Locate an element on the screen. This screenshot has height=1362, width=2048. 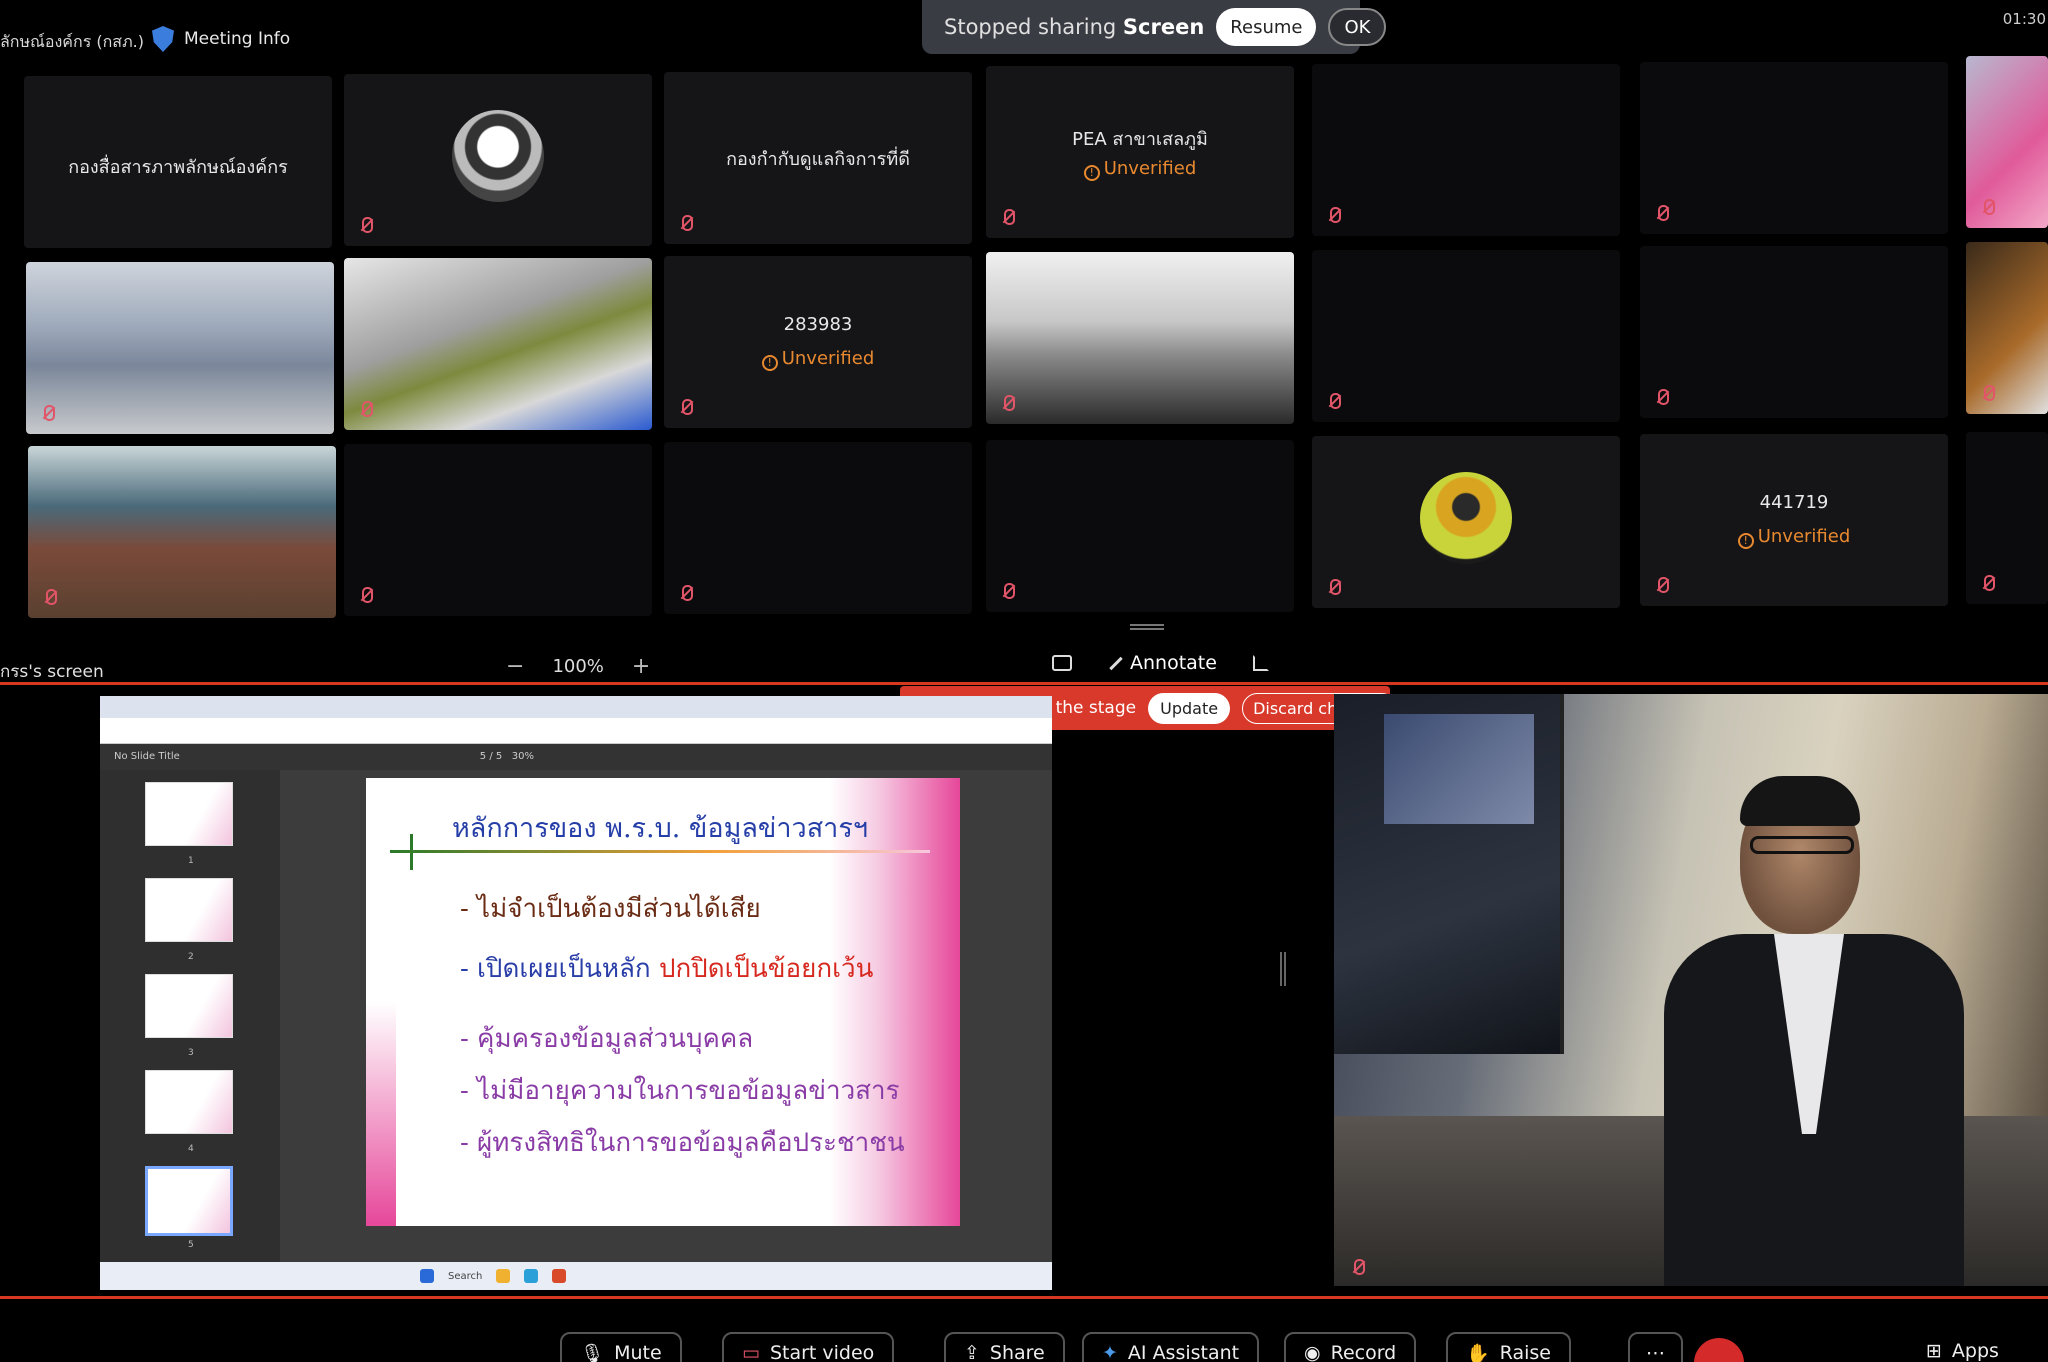
participant-avatar is located at coordinates (498, 156).